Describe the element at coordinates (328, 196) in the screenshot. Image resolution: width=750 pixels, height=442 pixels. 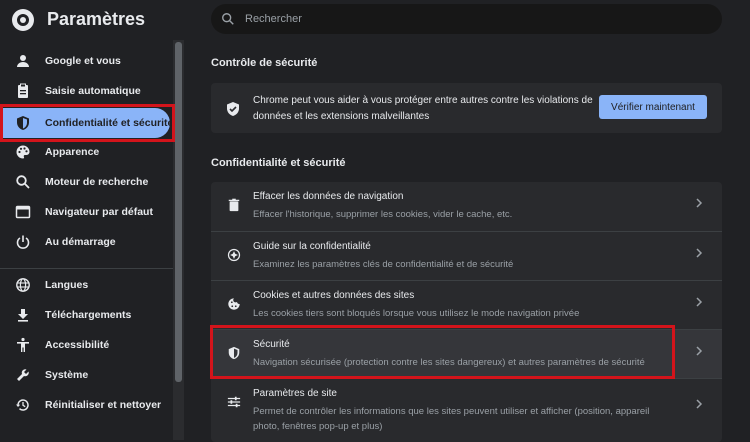
I see `row-title: Effacer les données de navigation` at that location.